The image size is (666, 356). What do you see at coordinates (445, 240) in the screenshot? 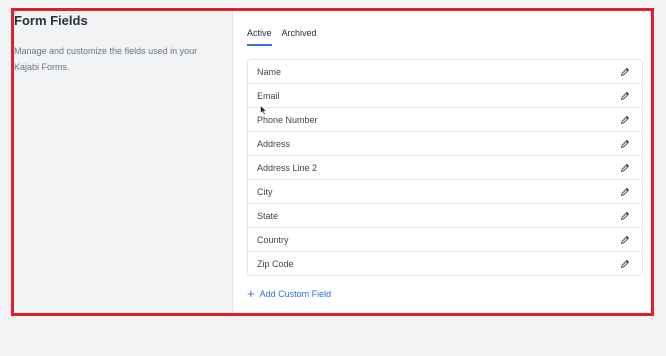
I see `field-row-country: Country` at bounding box center [445, 240].